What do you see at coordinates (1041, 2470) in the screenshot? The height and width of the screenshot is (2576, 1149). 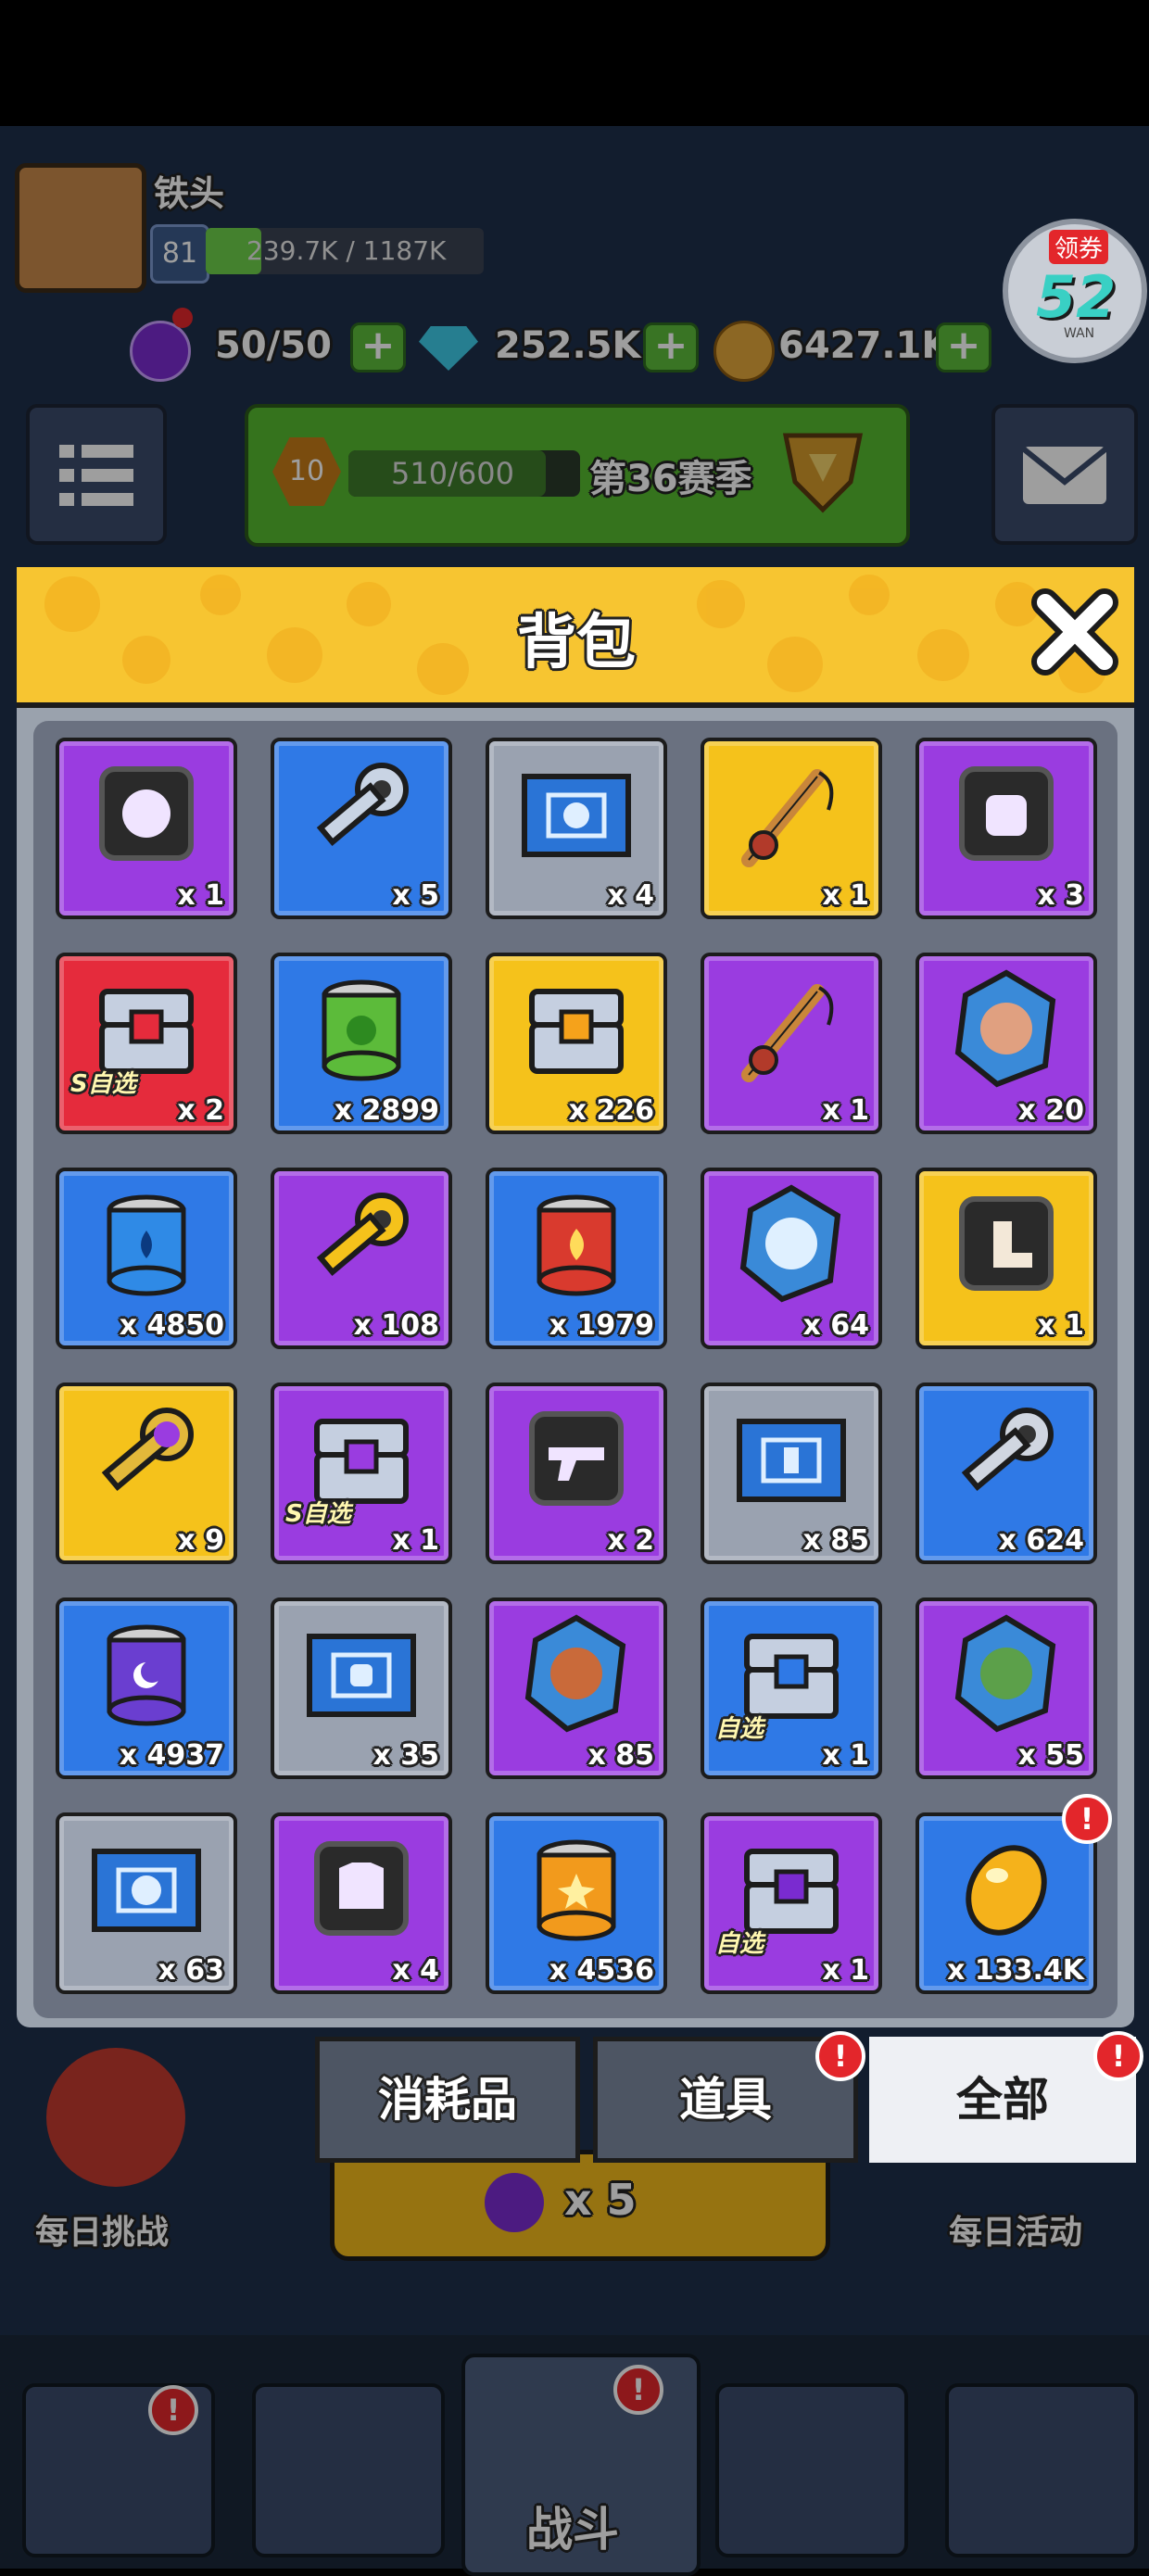 I see `nav-upgrade` at bounding box center [1041, 2470].